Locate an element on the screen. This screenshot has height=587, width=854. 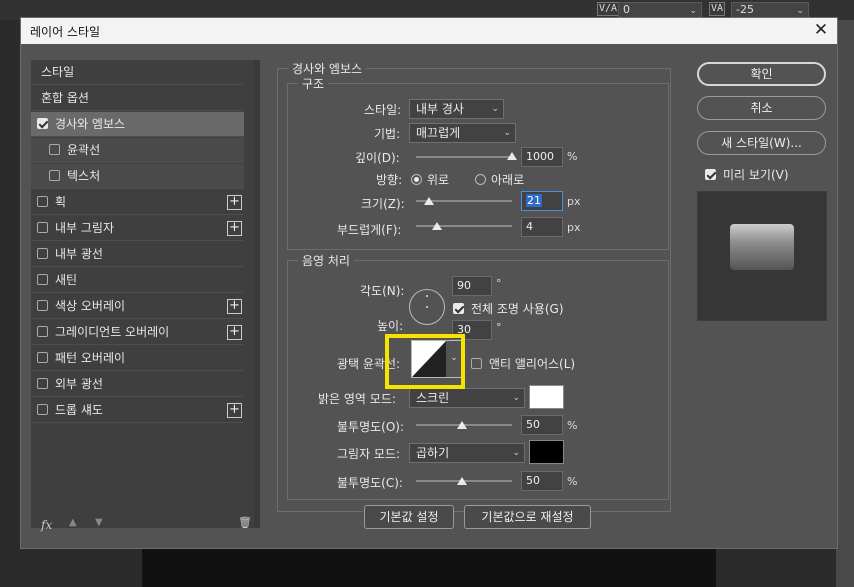
style-list-item-pattern-overlay: 패턴 오버레이 is located at coordinates (137, 358).